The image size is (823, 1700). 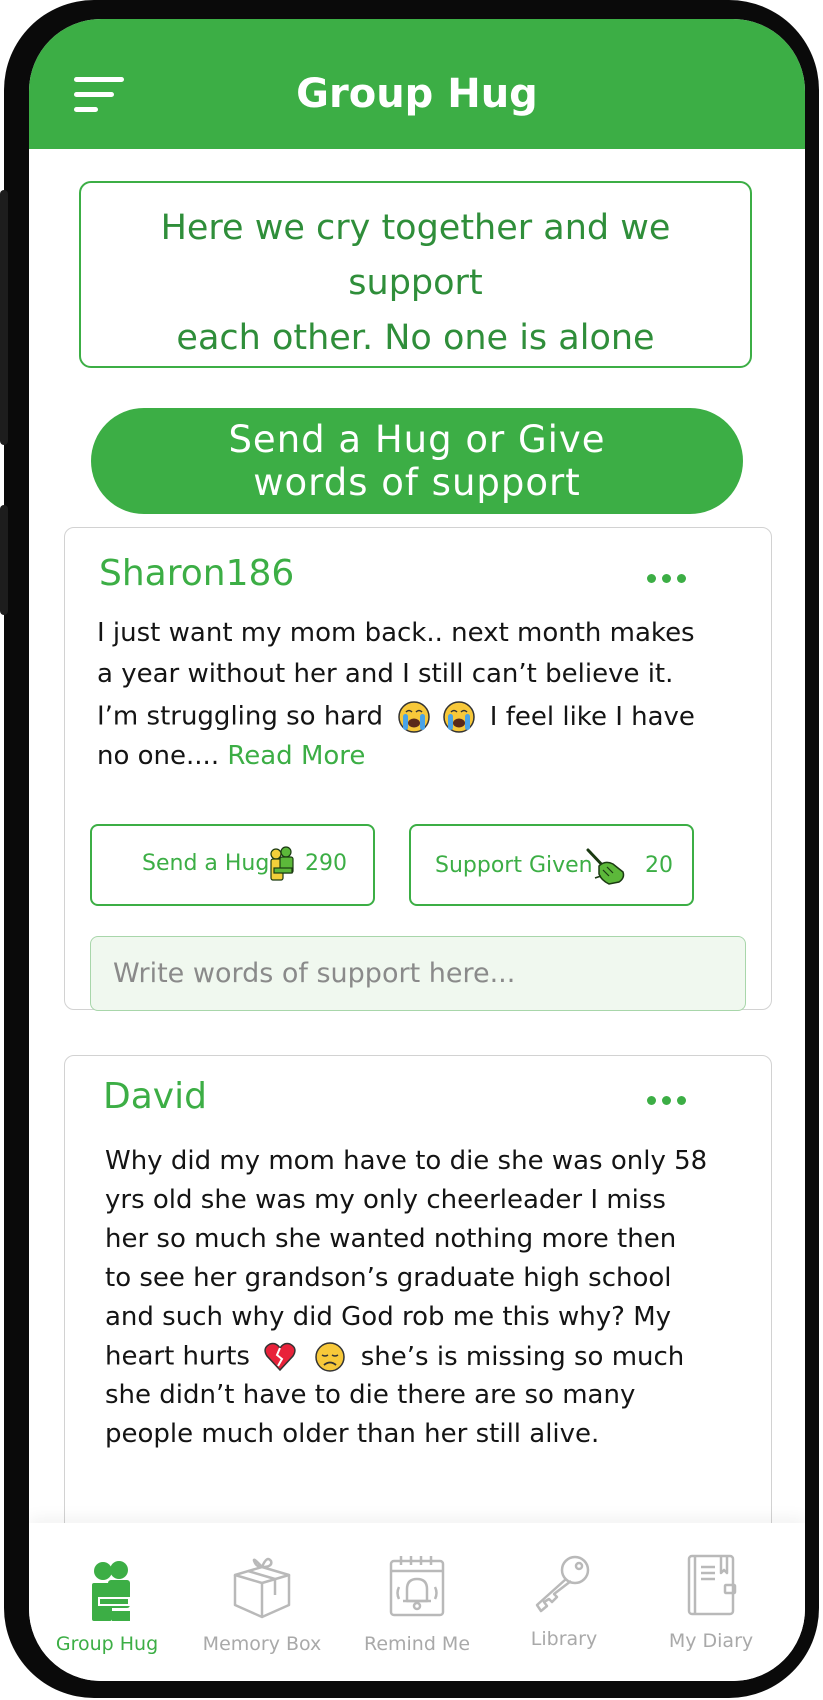 I want to click on key-icon, so click(x=562, y=1584).